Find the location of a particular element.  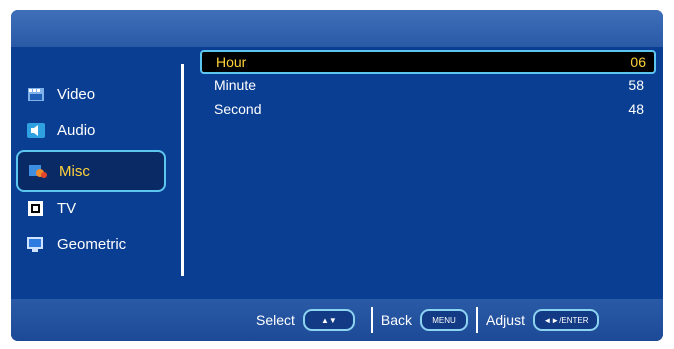

setting-value: 06 is located at coordinates (638, 62).